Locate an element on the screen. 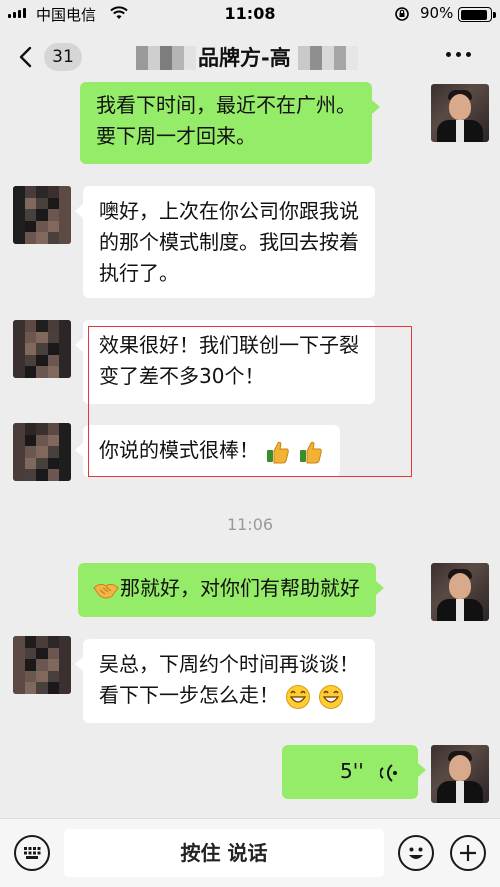 This screenshot has height=887, width=500. message-text: 那就好，对你们有帮助就好 is located at coordinates (240, 588).